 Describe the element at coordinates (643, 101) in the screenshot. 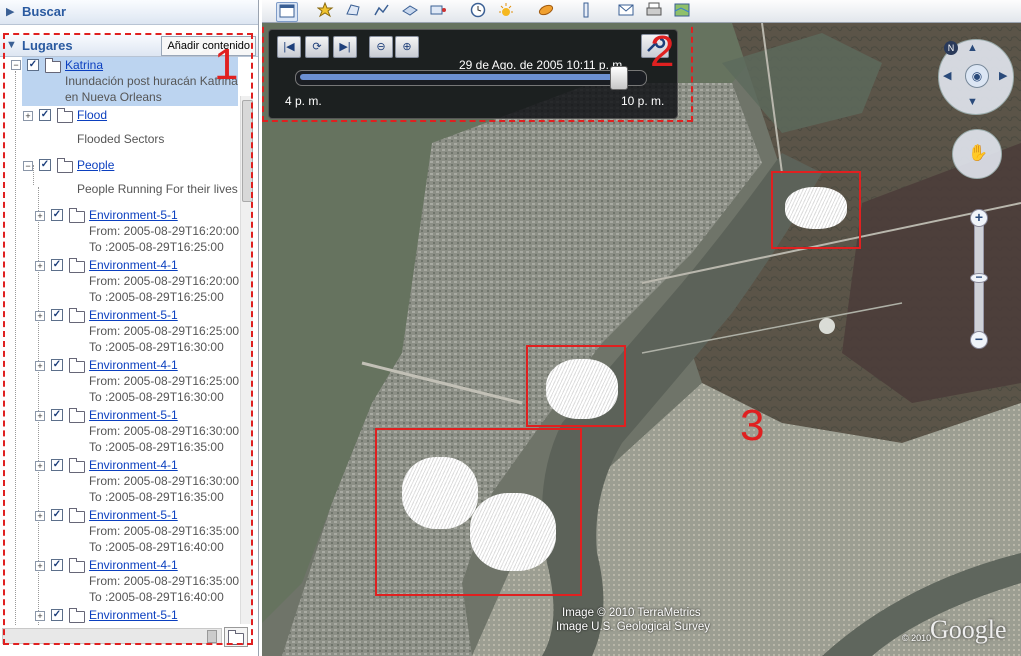

I see `time-end-label: 10 p. m.` at that location.